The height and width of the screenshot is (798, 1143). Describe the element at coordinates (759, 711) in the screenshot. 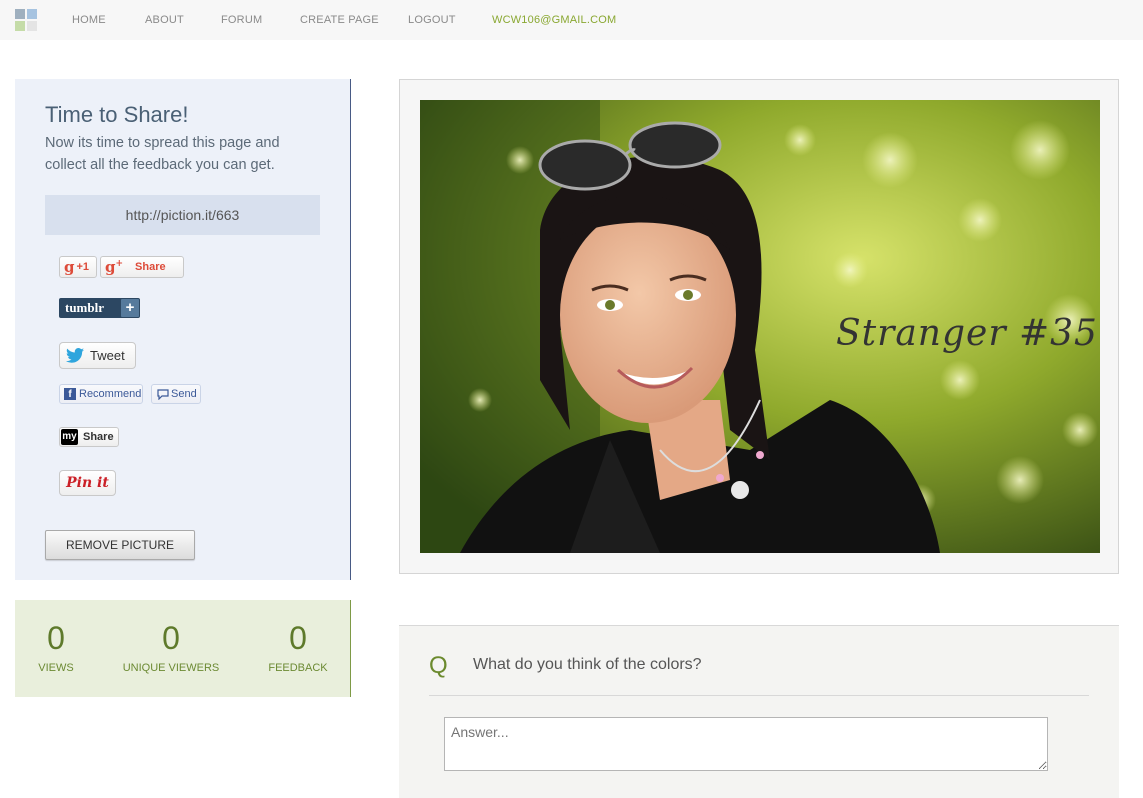

I see `question-panel: Q What do you think of the colors?` at that location.